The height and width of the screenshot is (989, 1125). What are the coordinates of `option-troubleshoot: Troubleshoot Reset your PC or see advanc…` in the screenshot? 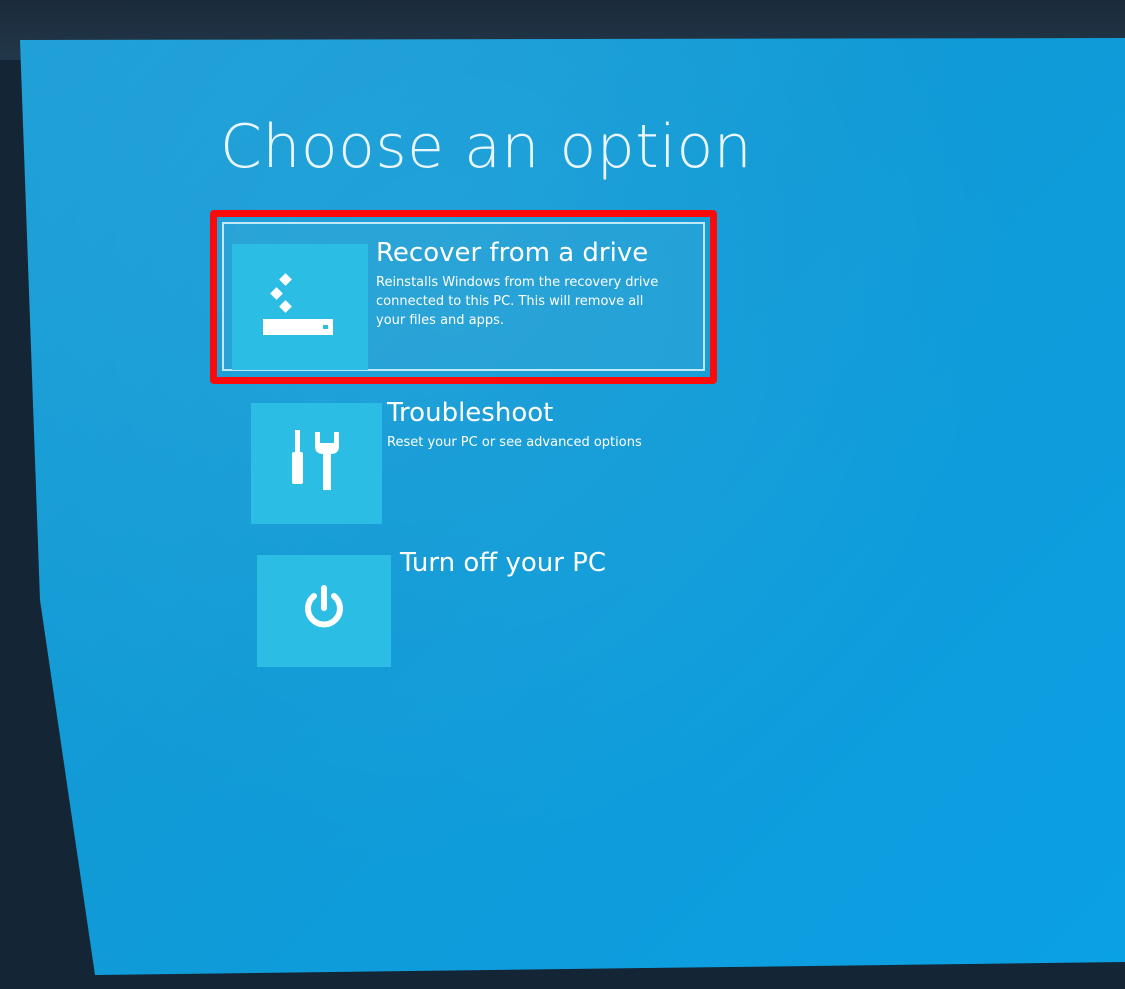 It's located at (481, 459).